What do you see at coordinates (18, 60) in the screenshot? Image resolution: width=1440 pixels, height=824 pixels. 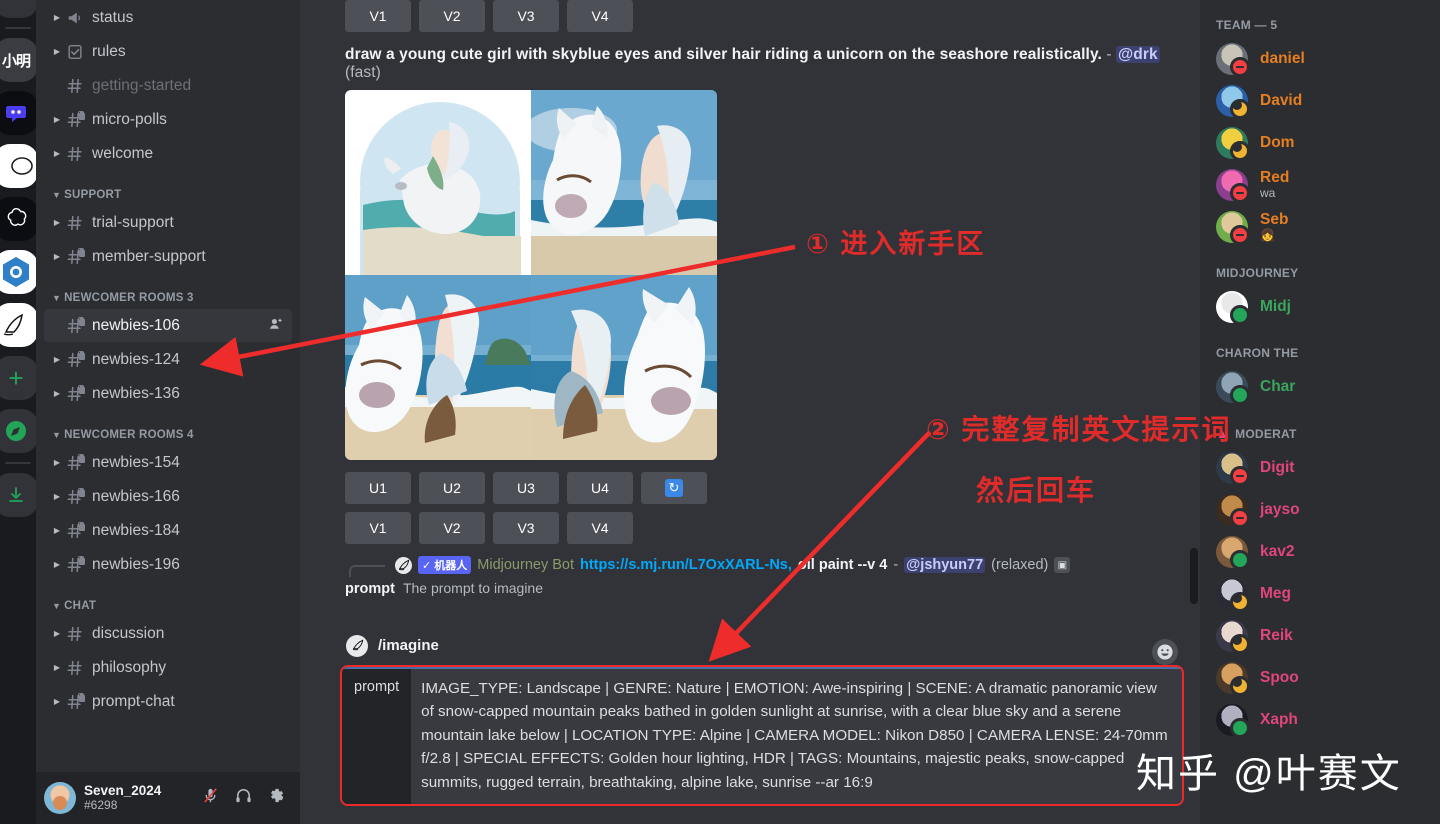 I see `guild-chinese: 小明` at bounding box center [18, 60].